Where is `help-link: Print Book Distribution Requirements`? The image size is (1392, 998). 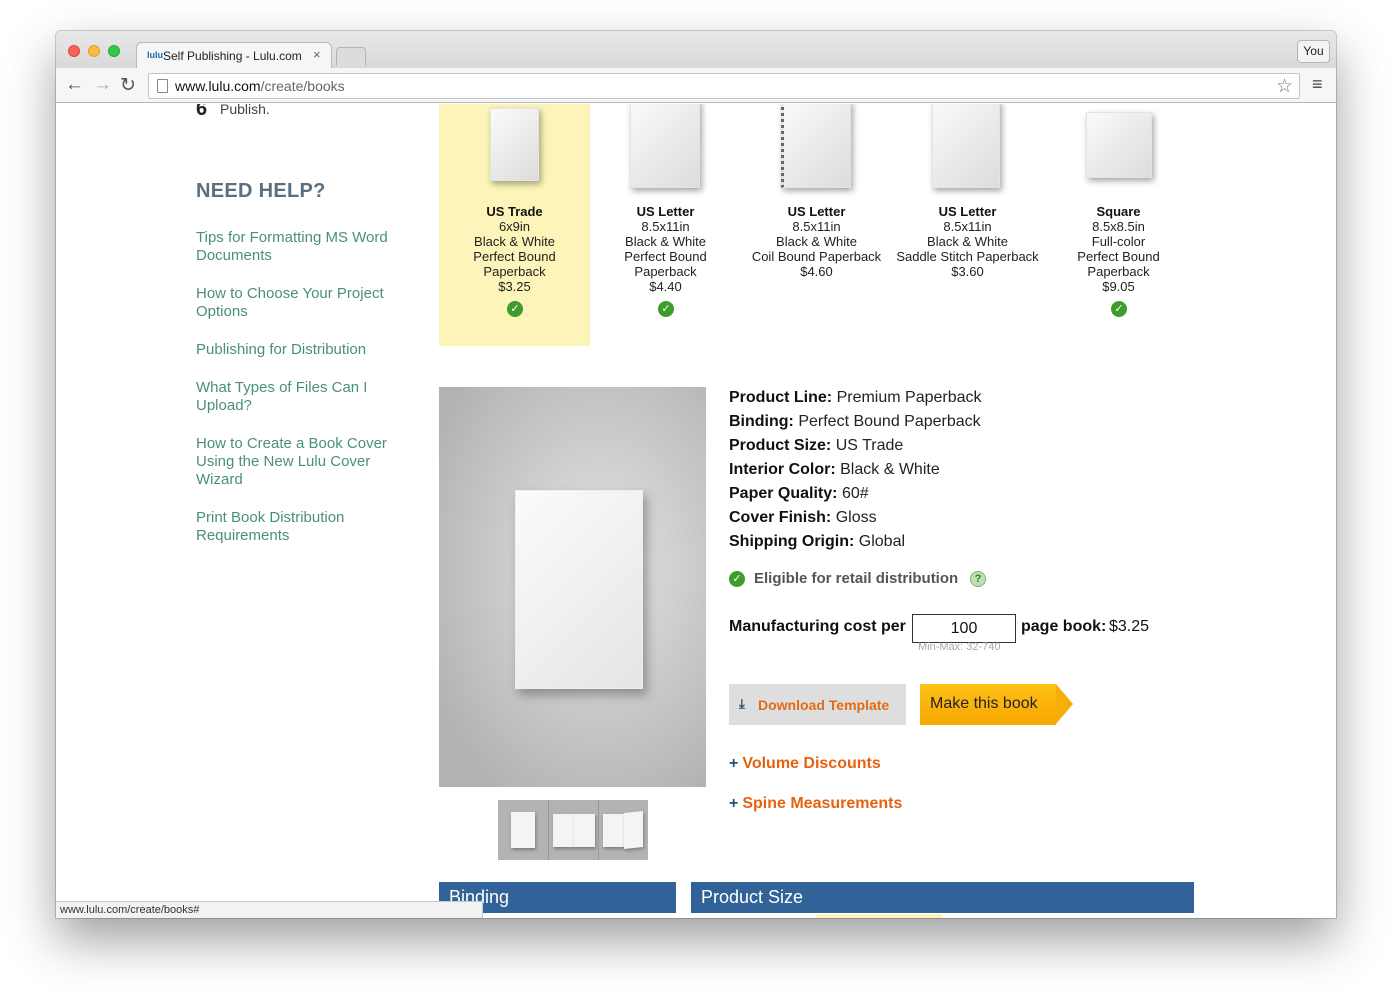 help-link: Print Book Distribution Requirements is located at coordinates (301, 527).